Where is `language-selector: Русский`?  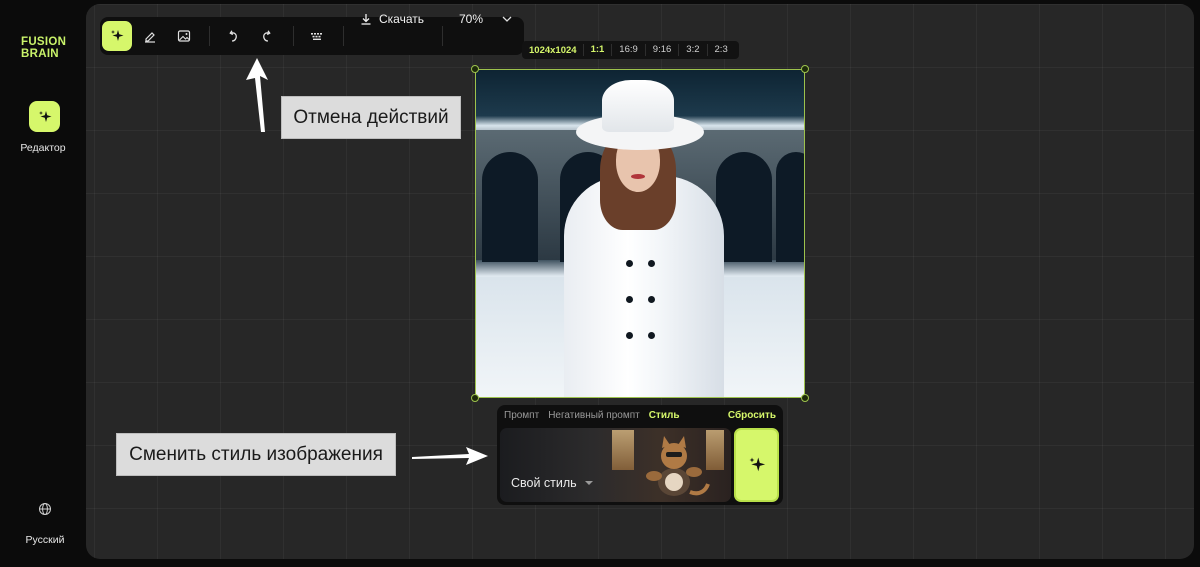 language-selector: Русский is located at coordinates (45, 540).